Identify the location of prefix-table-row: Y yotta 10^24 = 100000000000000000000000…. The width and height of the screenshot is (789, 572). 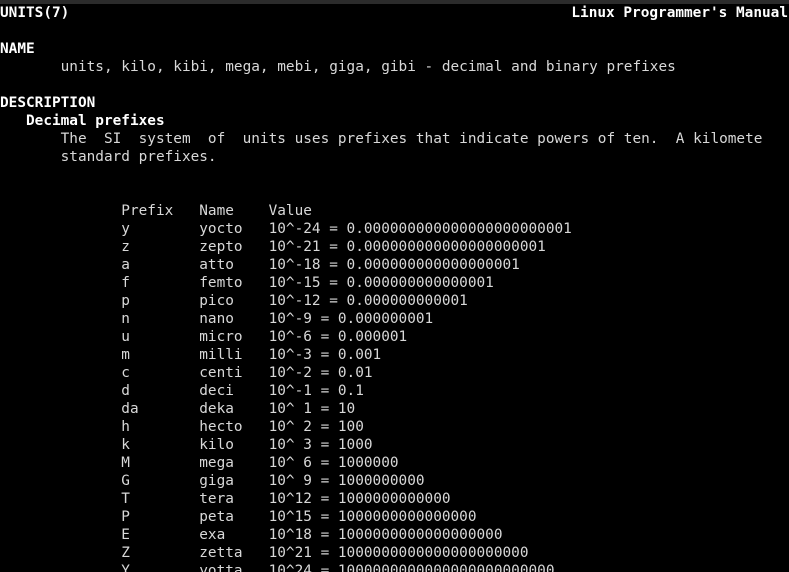
(277, 567).